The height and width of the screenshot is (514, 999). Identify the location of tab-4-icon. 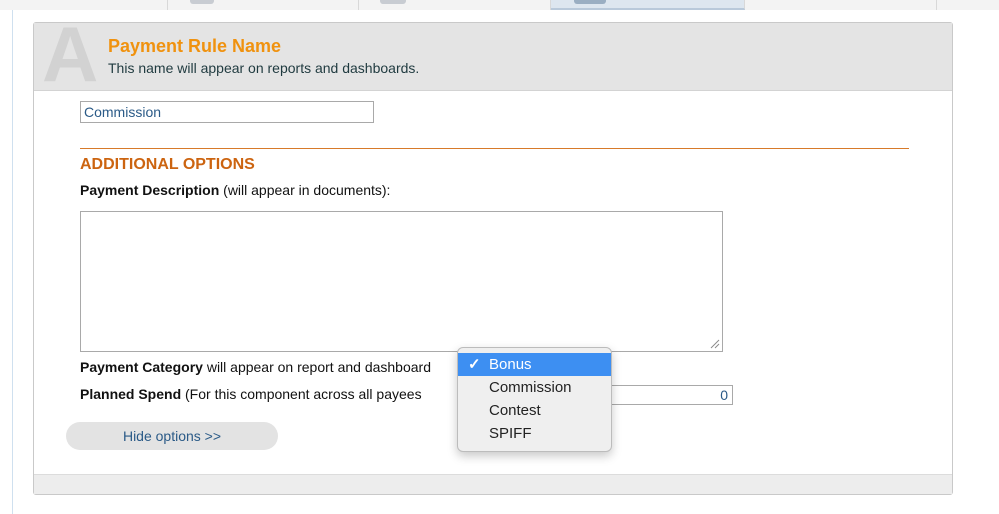
(590, 2).